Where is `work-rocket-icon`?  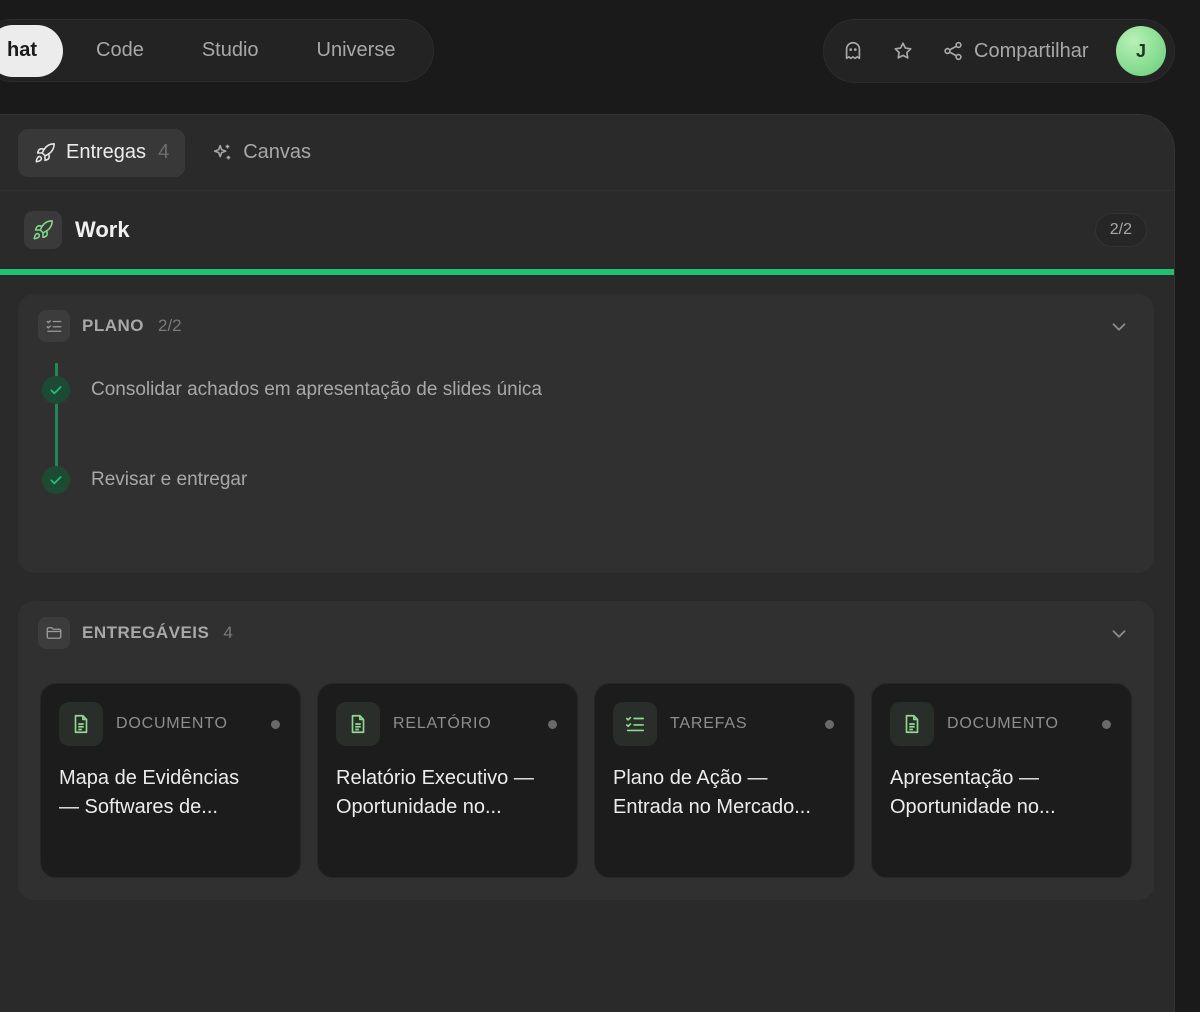
work-rocket-icon is located at coordinates (43, 230).